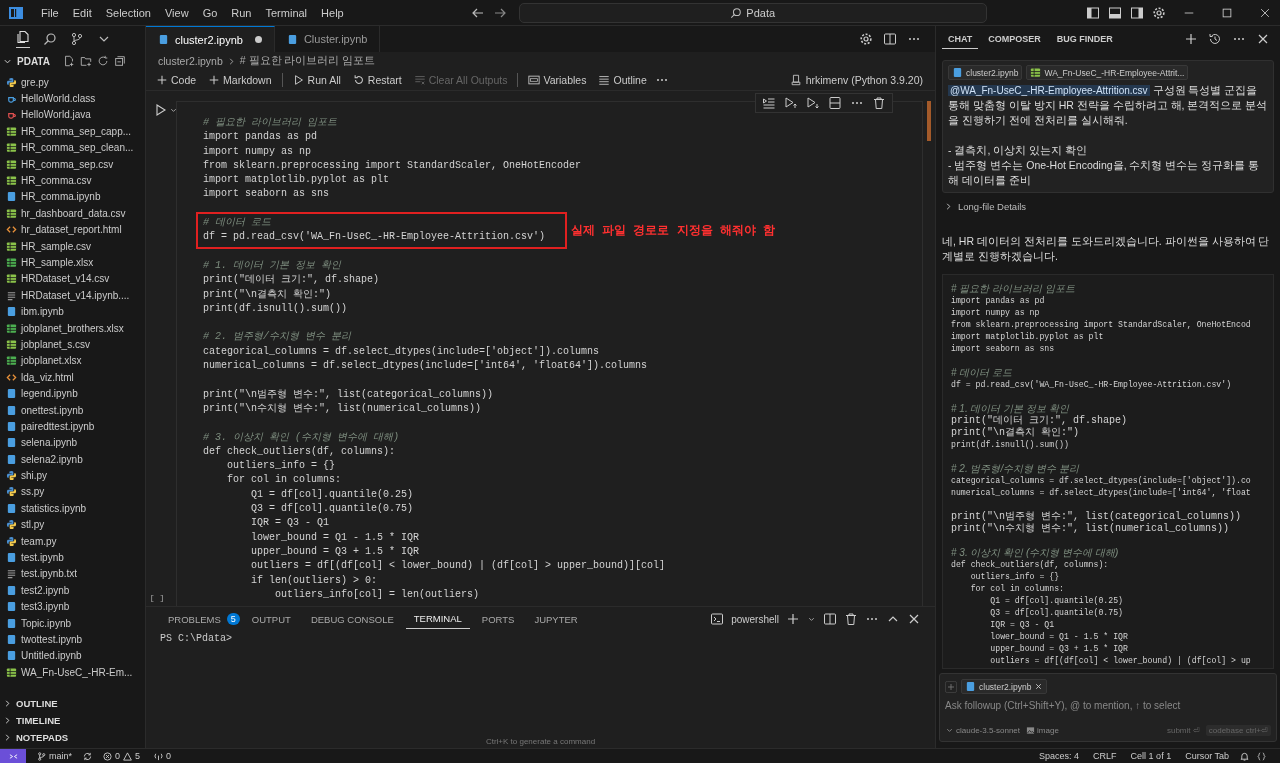 This screenshot has width=1280, height=763. I want to click on settings-icon, so click(1159, 12).